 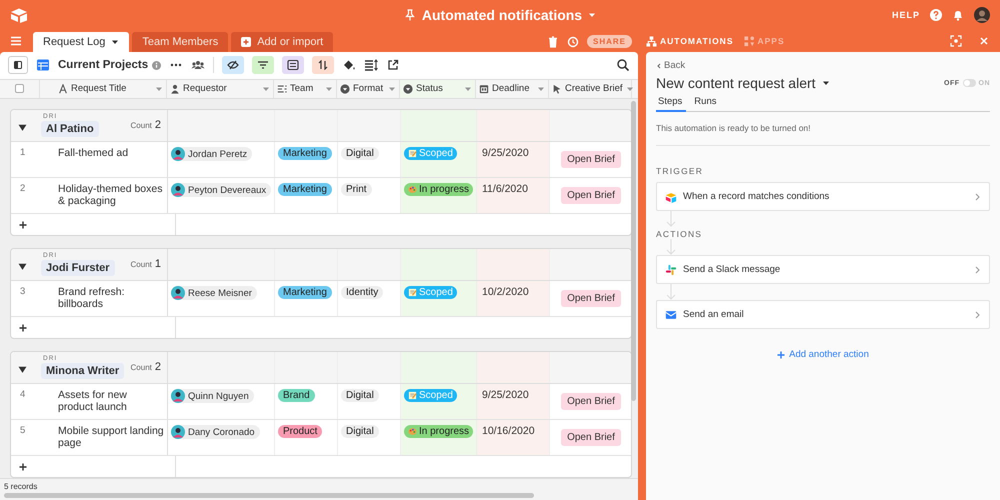 What do you see at coordinates (221, 432) in the screenshot?
I see `requestor-name: Dany Coronado` at bounding box center [221, 432].